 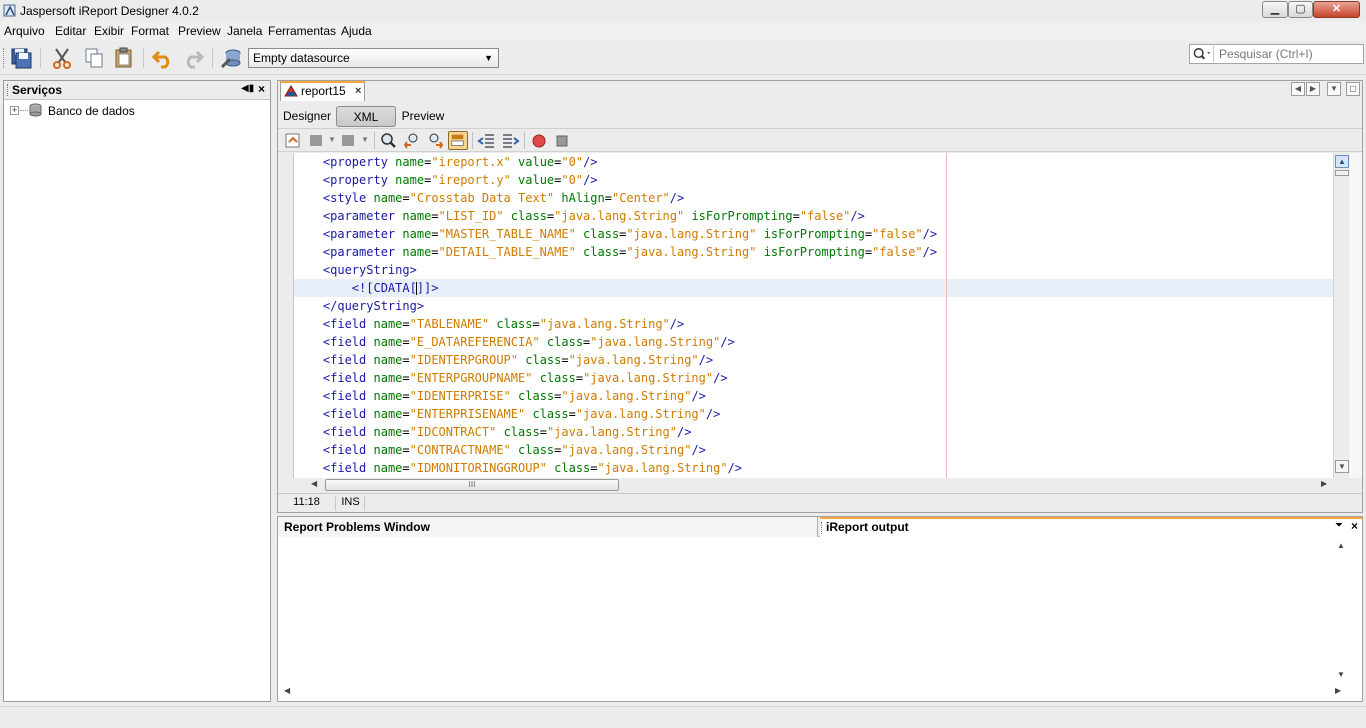 I want to click on minimize-window-group-icon: ⏷, so click(x=1339, y=525).